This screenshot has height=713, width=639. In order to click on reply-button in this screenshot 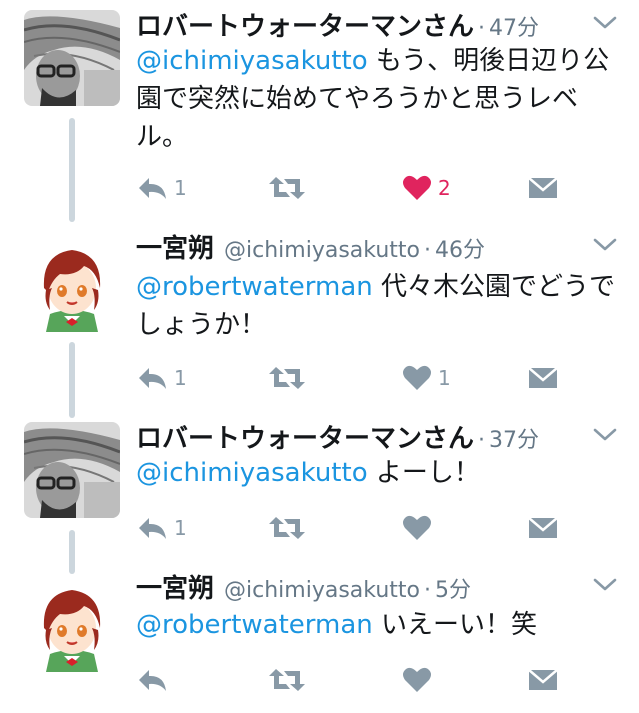, I will do `click(155, 680)`.